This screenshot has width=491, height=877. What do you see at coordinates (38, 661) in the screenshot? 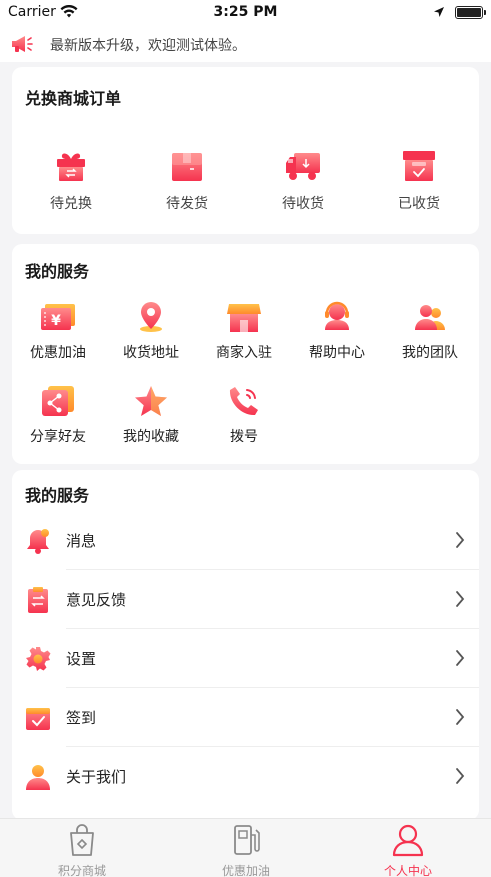
I see `gear-icon` at bounding box center [38, 661].